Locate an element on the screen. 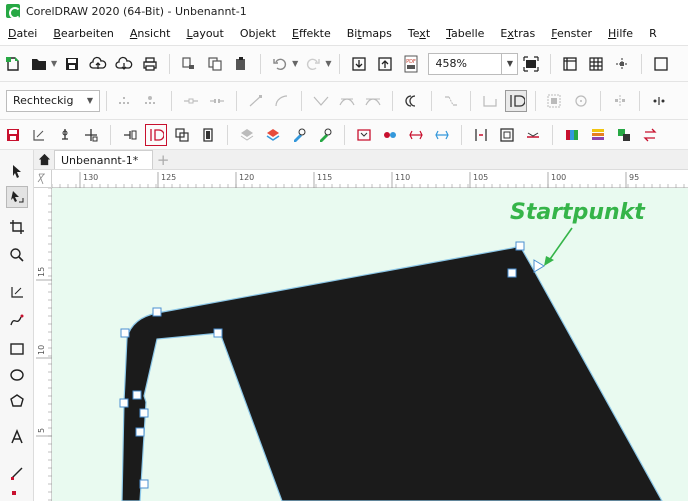  cloud-download-icon is located at coordinates (124, 64).